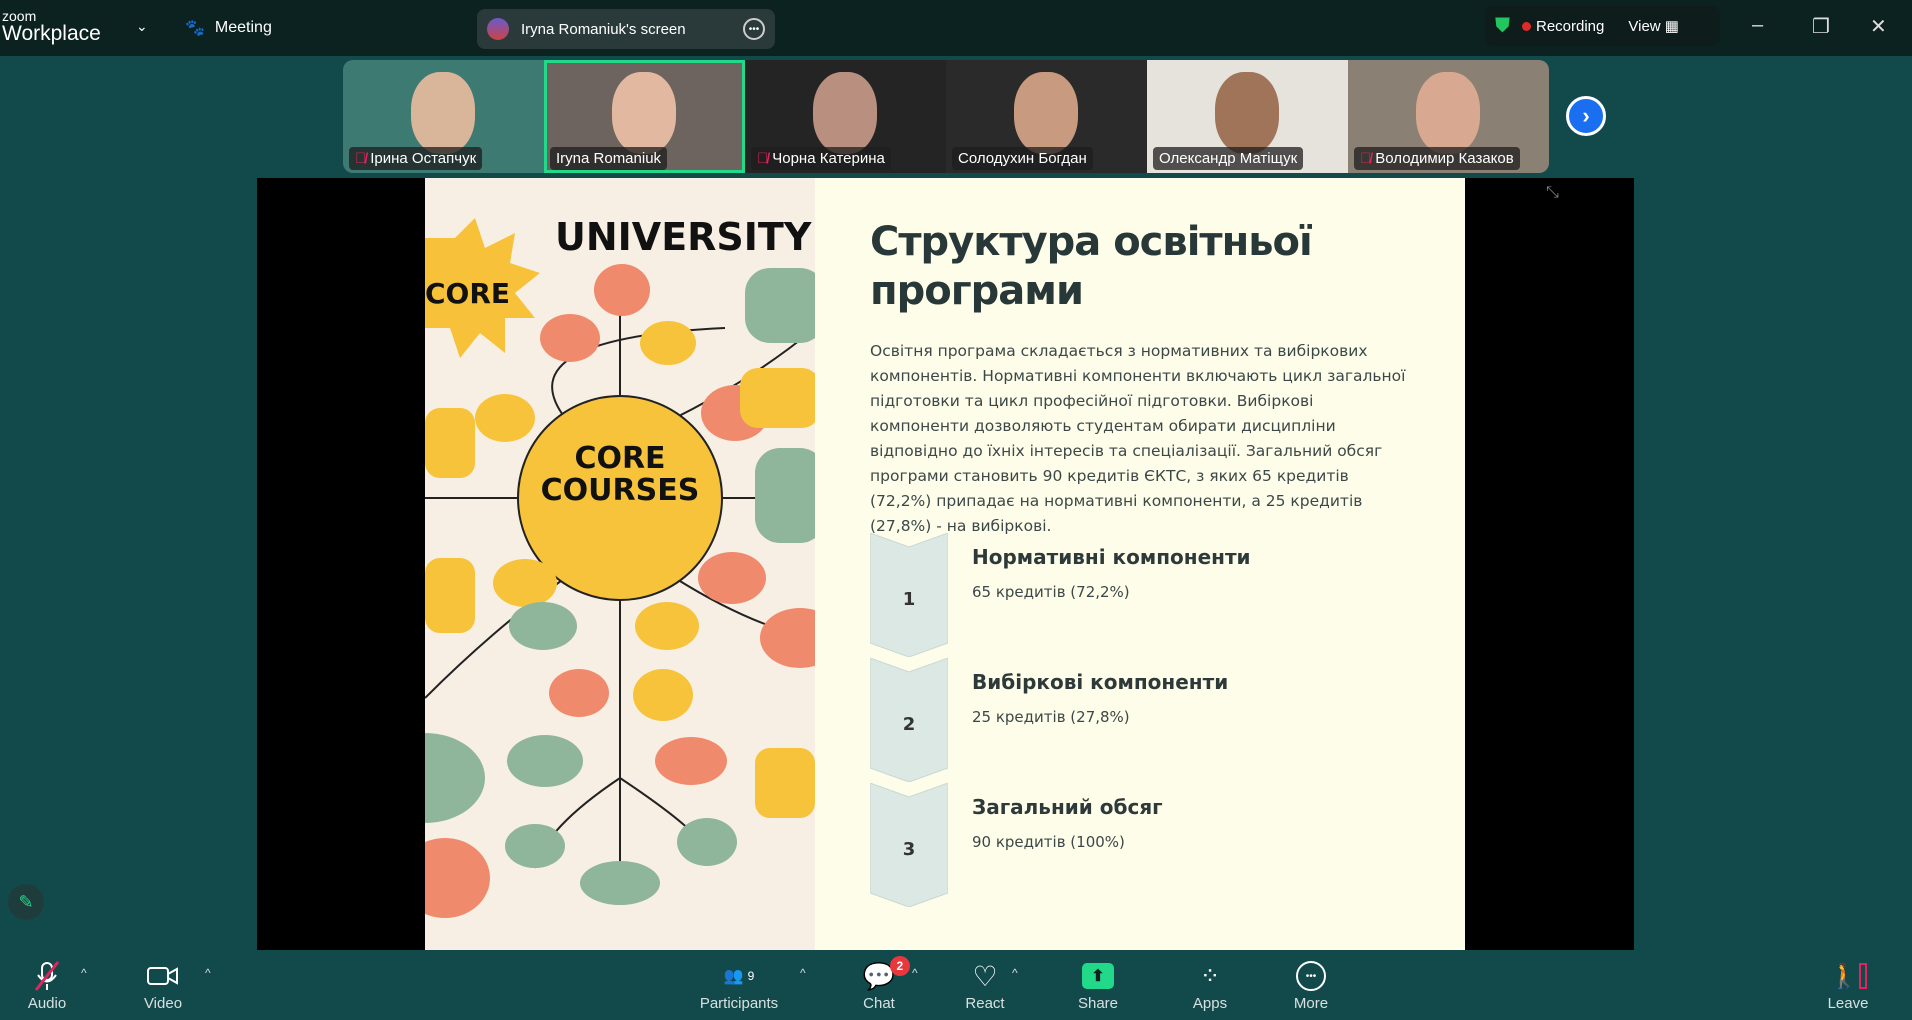 The height and width of the screenshot is (1020, 1912). I want to click on leave-door-icon: 🚶, so click(1848, 976).